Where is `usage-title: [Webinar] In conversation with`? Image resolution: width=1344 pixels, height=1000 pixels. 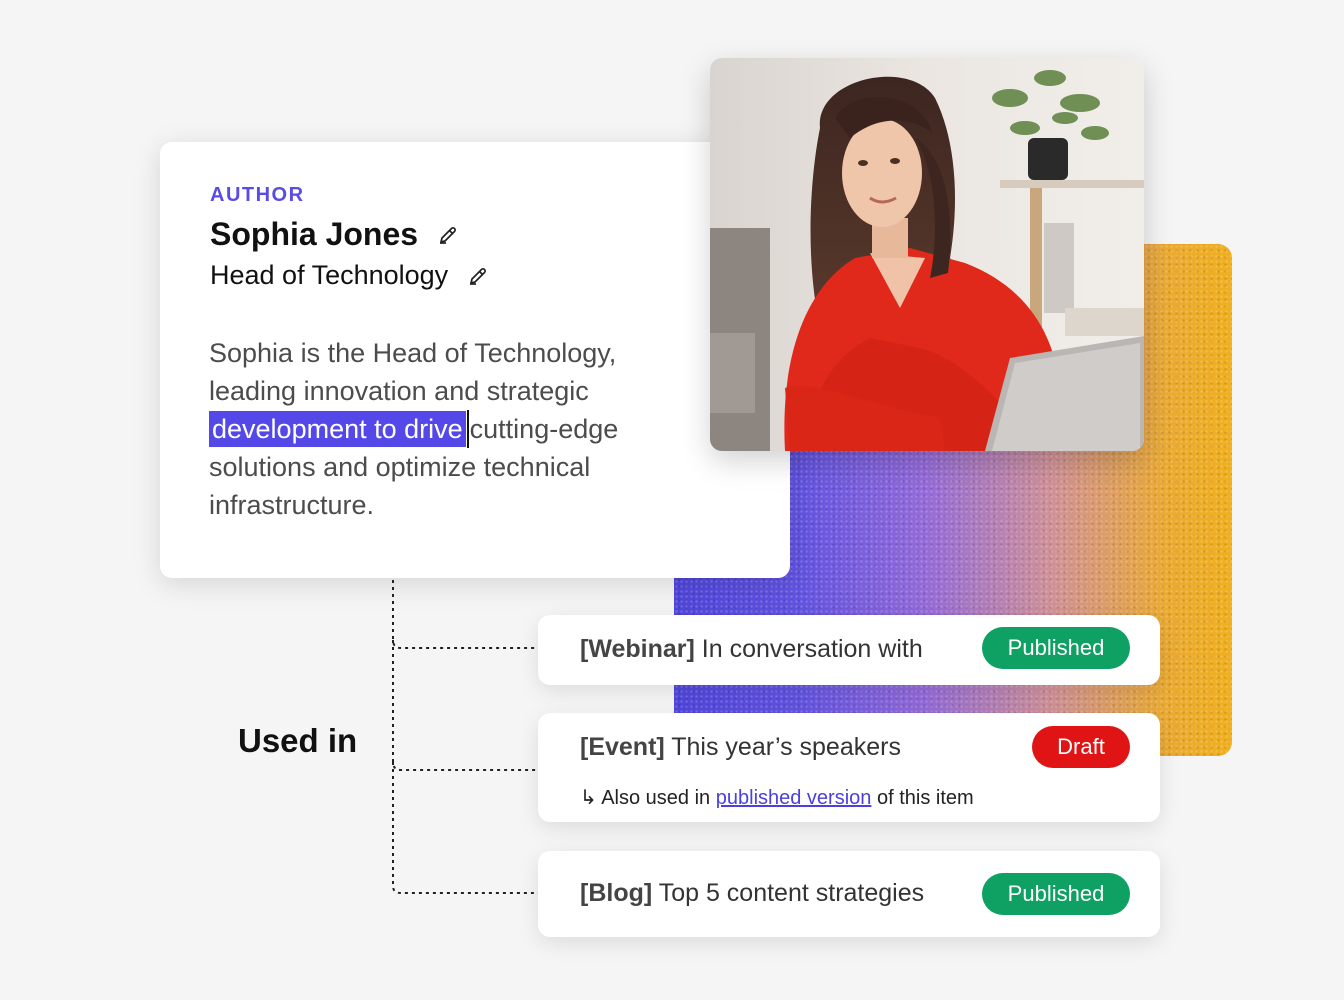 usage-title: [Webinar] In conversation with is located at coordinates (751, 649).